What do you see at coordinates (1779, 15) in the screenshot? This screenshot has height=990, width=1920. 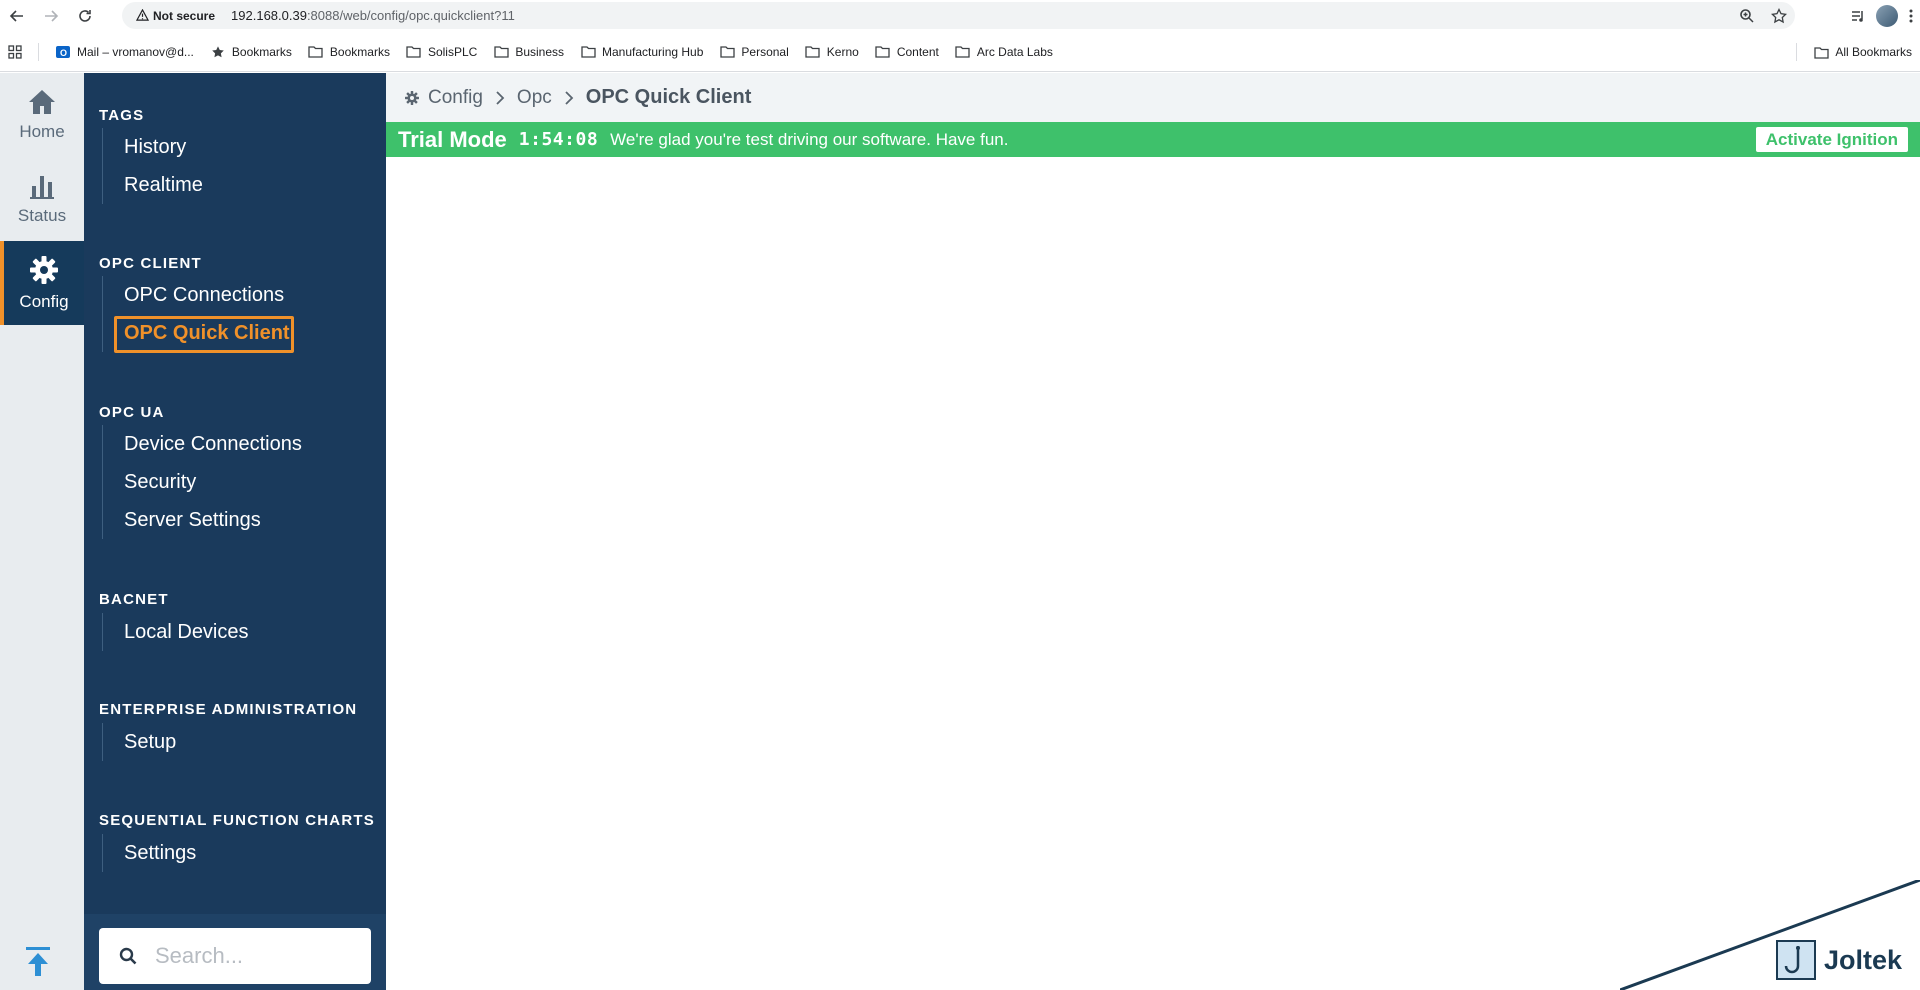 I see `star-icon` at bounding box center [1779, 15].